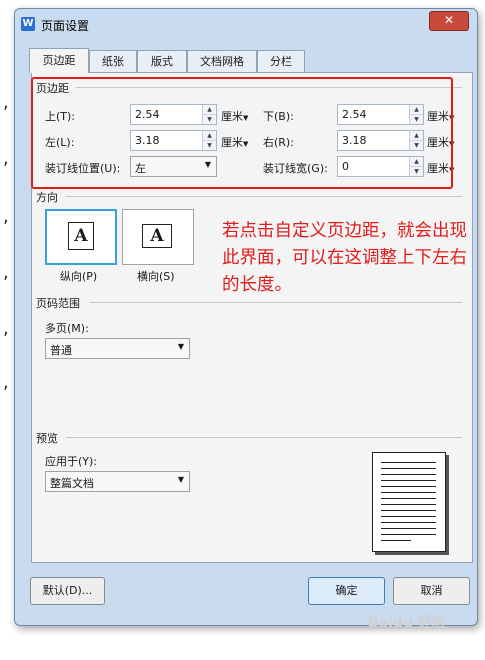  I want to click on ok-button: 确定, so click(346, 591).